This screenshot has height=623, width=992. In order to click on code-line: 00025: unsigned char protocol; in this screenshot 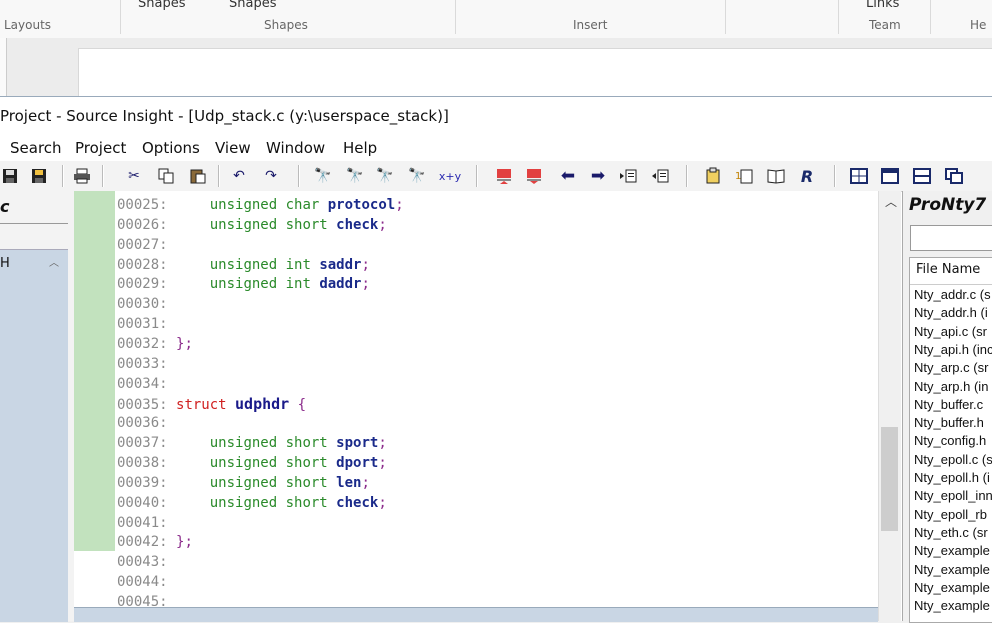, I will do `click(260, 205)`.